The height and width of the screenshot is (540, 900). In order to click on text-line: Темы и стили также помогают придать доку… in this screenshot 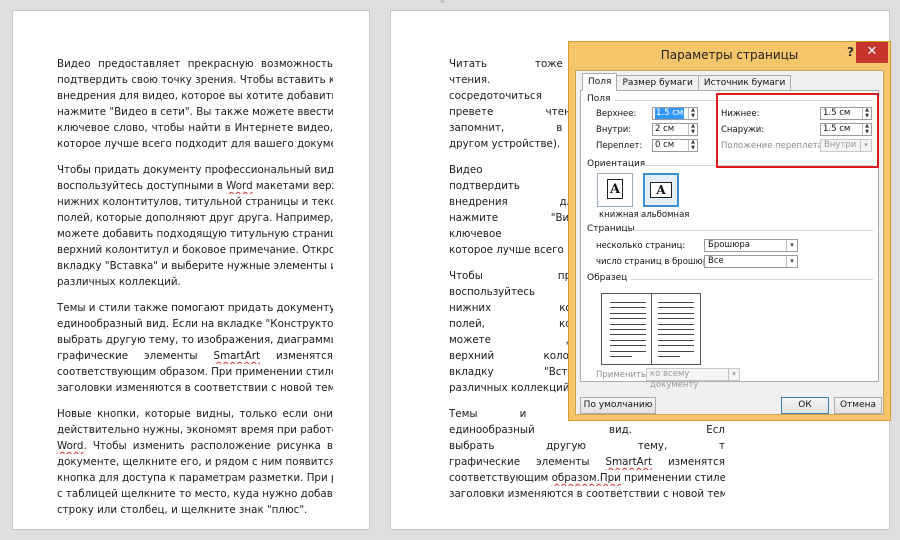, I will do `click(195, 308)`.